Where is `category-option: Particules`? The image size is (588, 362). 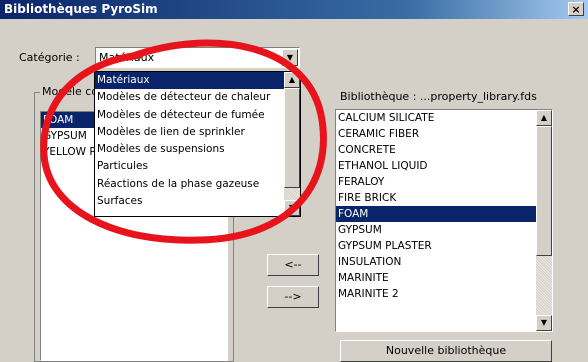
category-option: Particules is located at coordinates (197, 166).